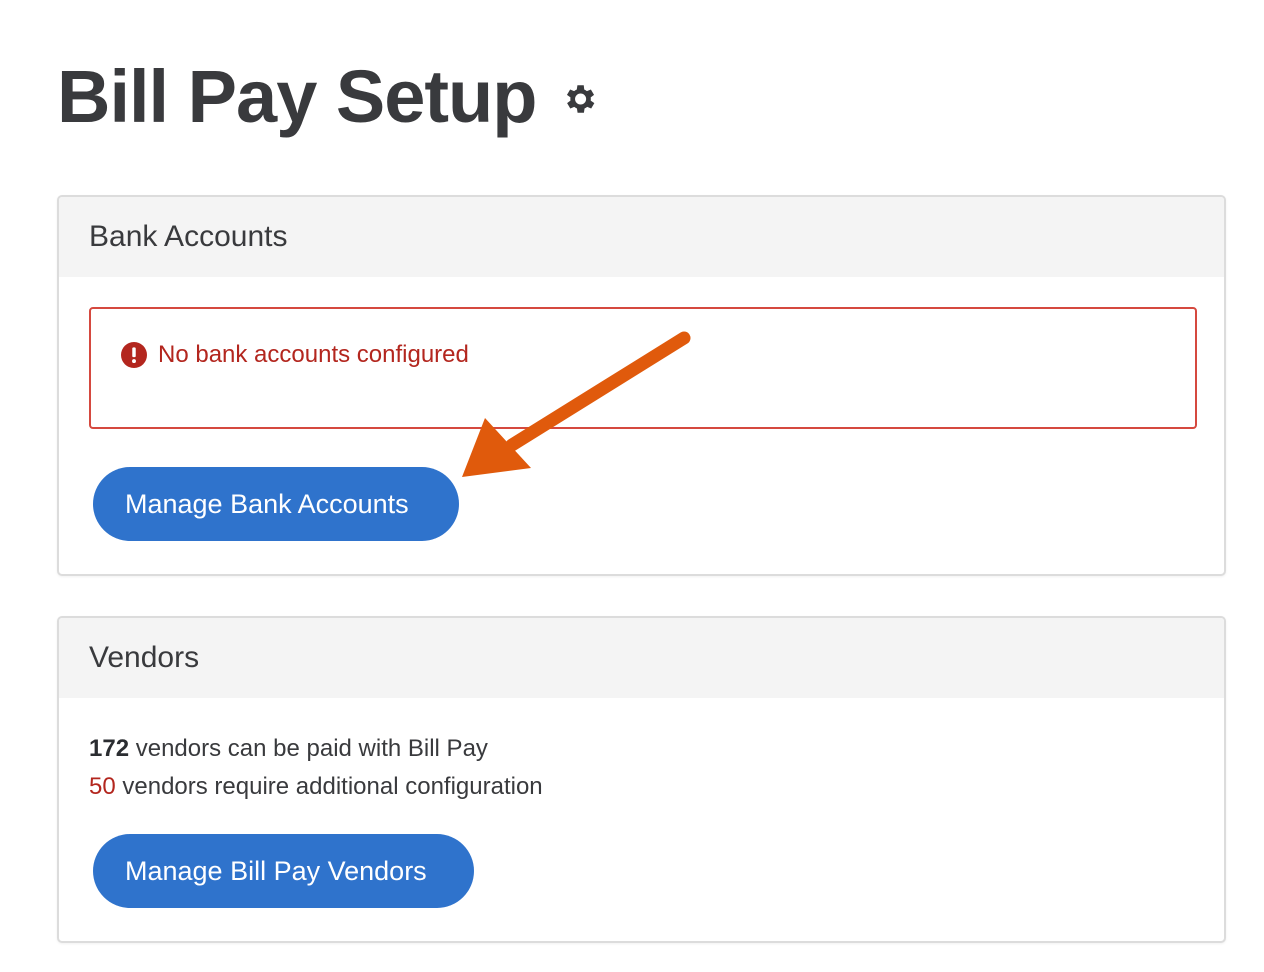 The width and height of the screenshot is (1264, 972). I want to click on payable-vendors-text: vendors can be paid with Bill Pay, so click(308, 748).